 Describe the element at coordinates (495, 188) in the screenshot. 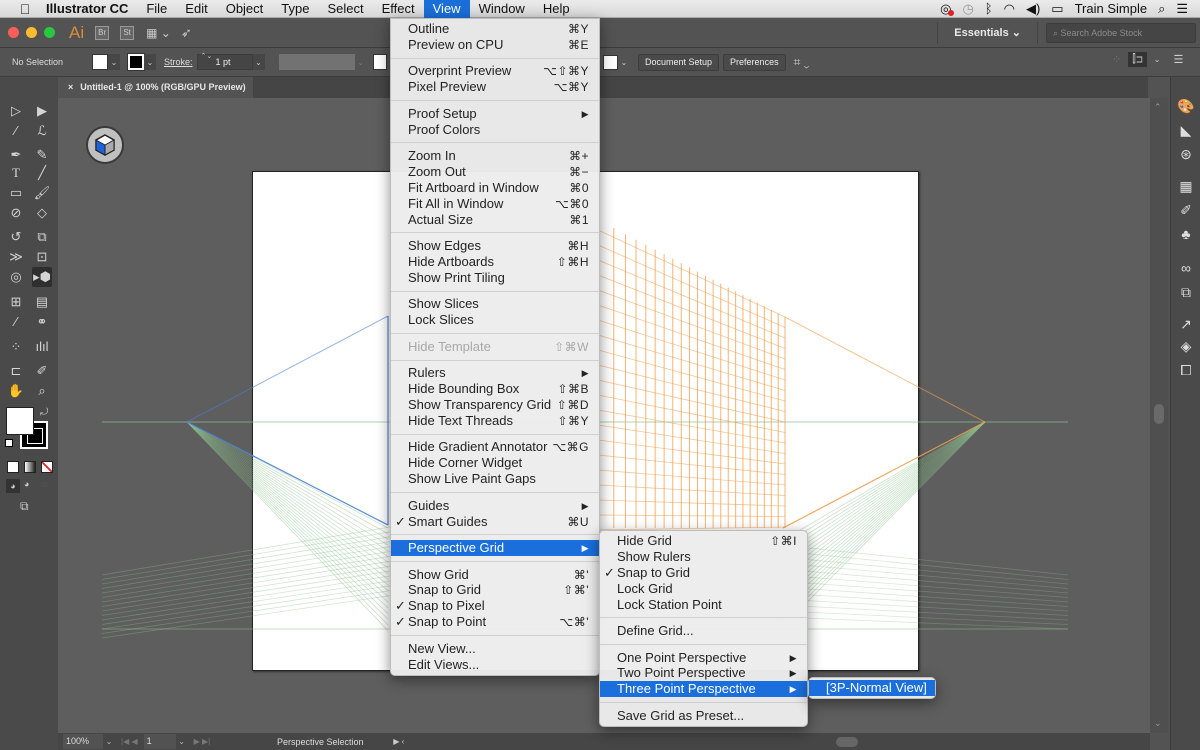

I see `menu-item-fit-artboard-in-window: Fit Artboard in Window ⌘0` at that location.